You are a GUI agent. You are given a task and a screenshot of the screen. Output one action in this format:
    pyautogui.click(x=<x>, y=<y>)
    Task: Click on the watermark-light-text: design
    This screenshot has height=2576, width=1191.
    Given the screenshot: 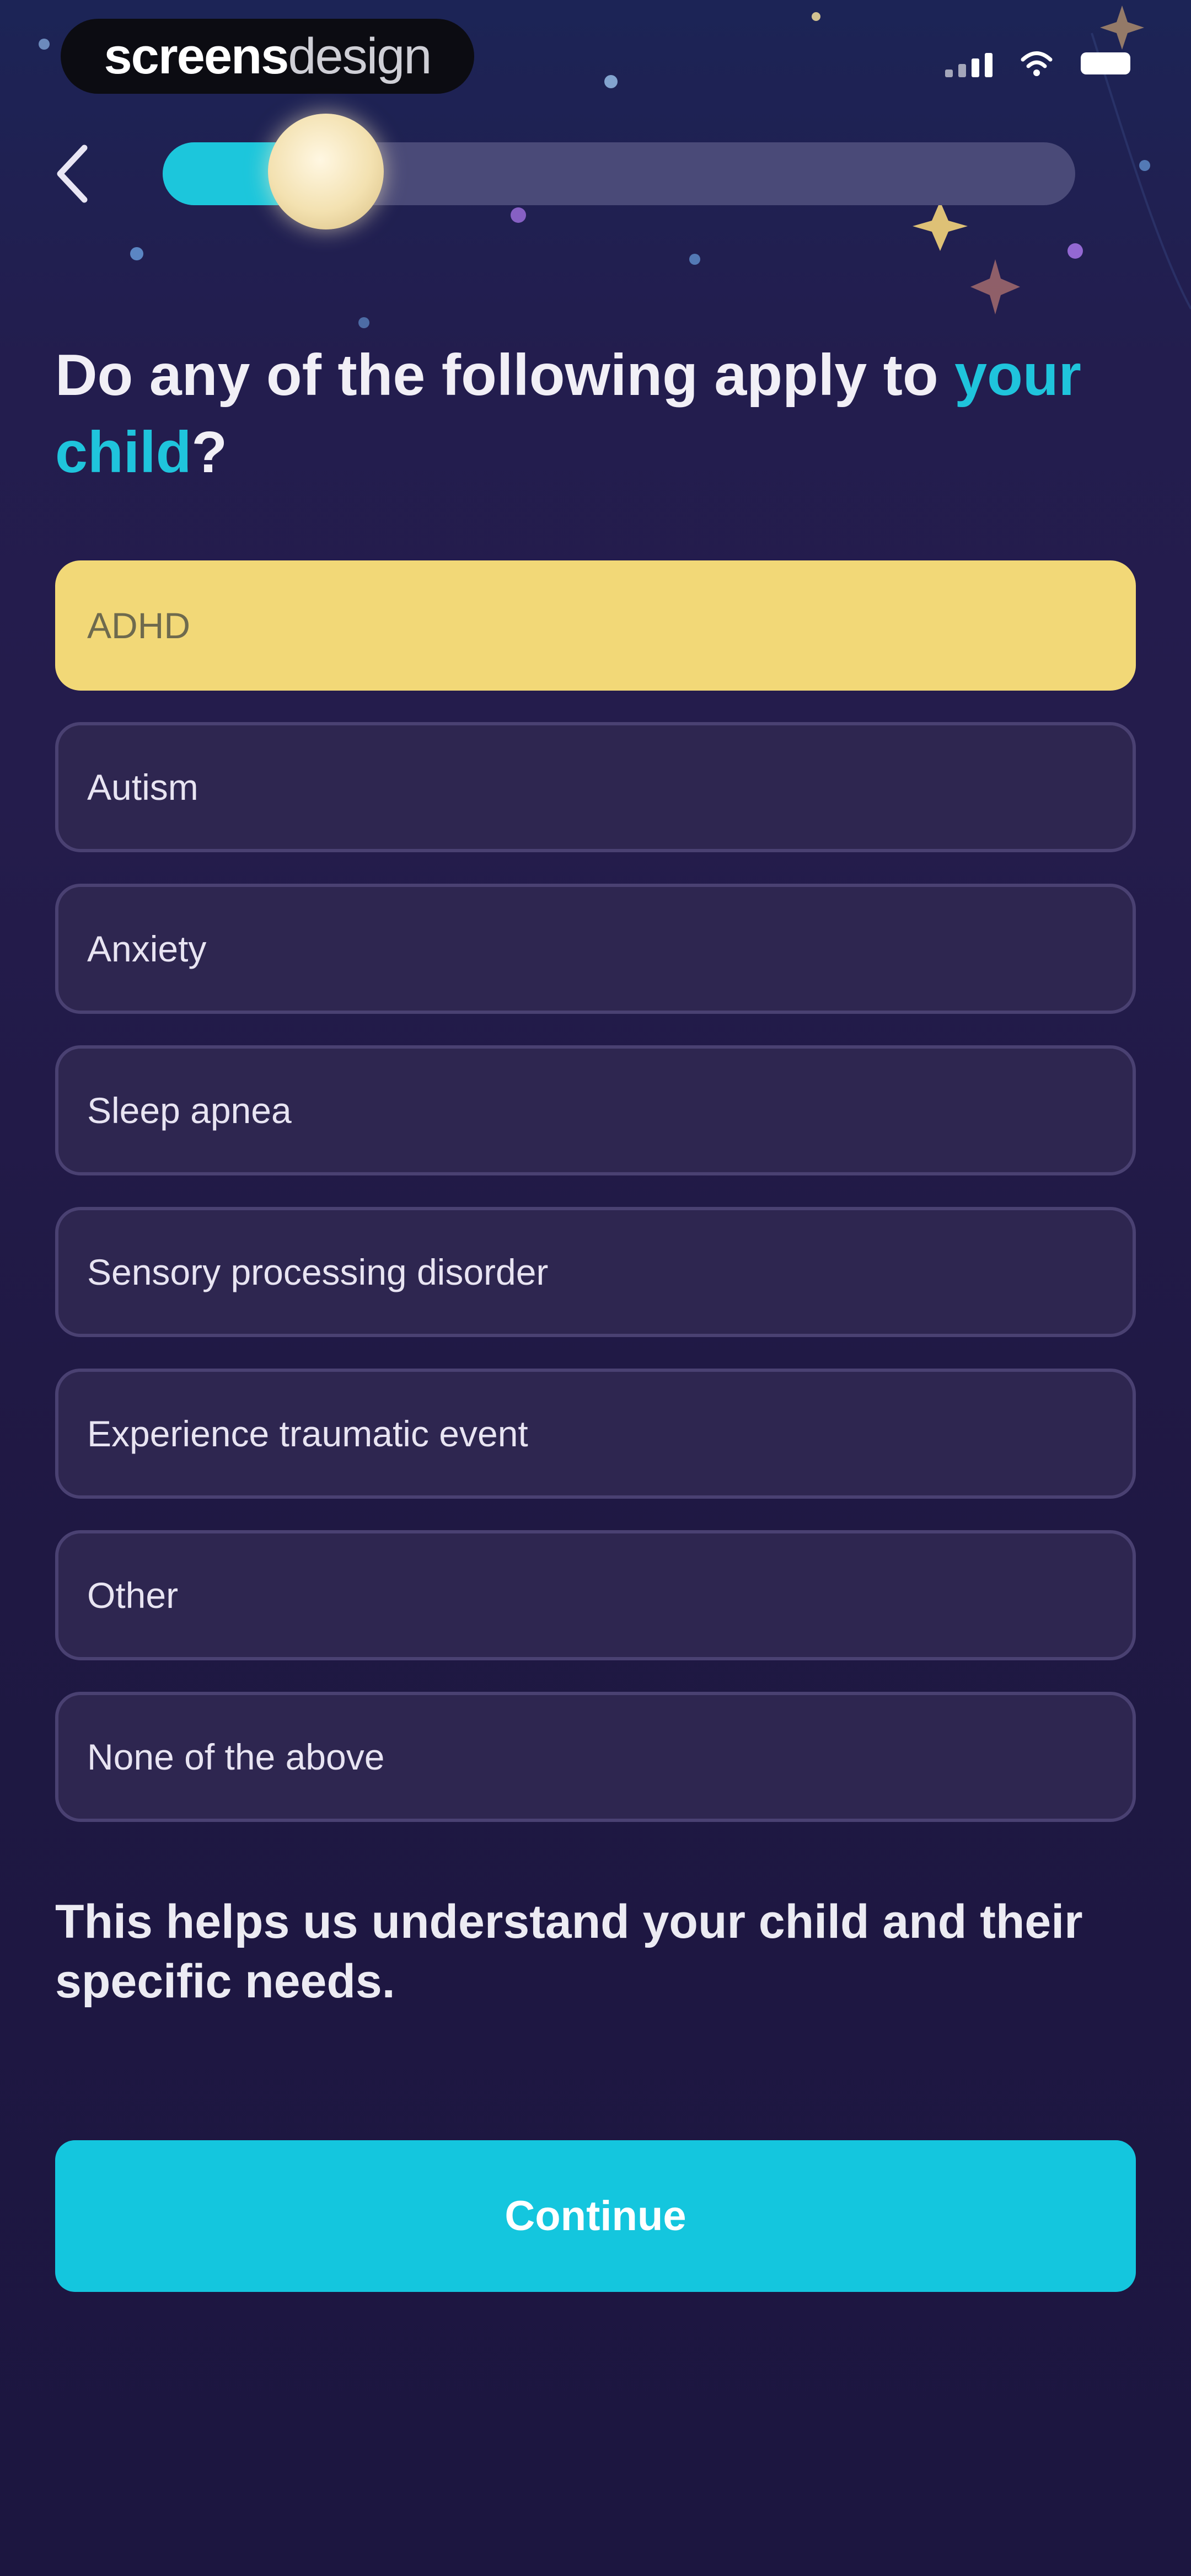 What is the action you would take?
    pyautogui.click(x=360, y=56)
    